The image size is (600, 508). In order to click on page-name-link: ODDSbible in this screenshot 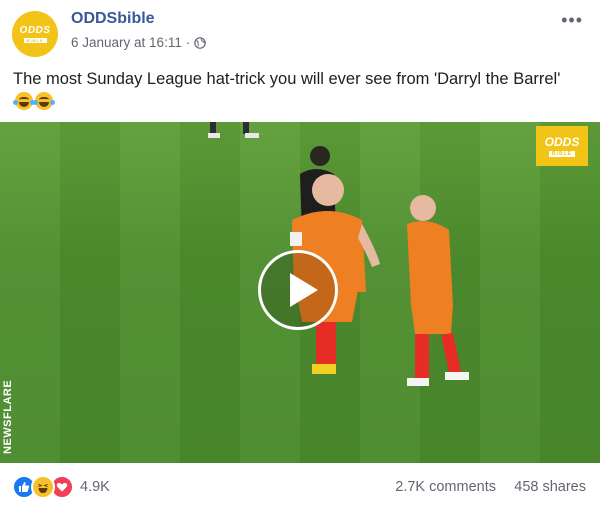, I will do `click(113, 19)`.